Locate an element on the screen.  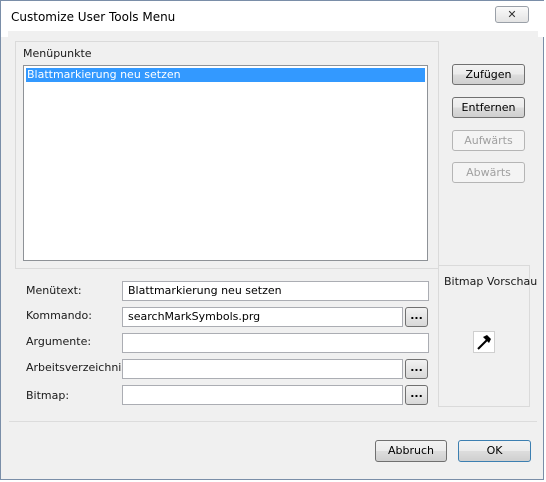
arguments-field is located at coordinates (275, 343).